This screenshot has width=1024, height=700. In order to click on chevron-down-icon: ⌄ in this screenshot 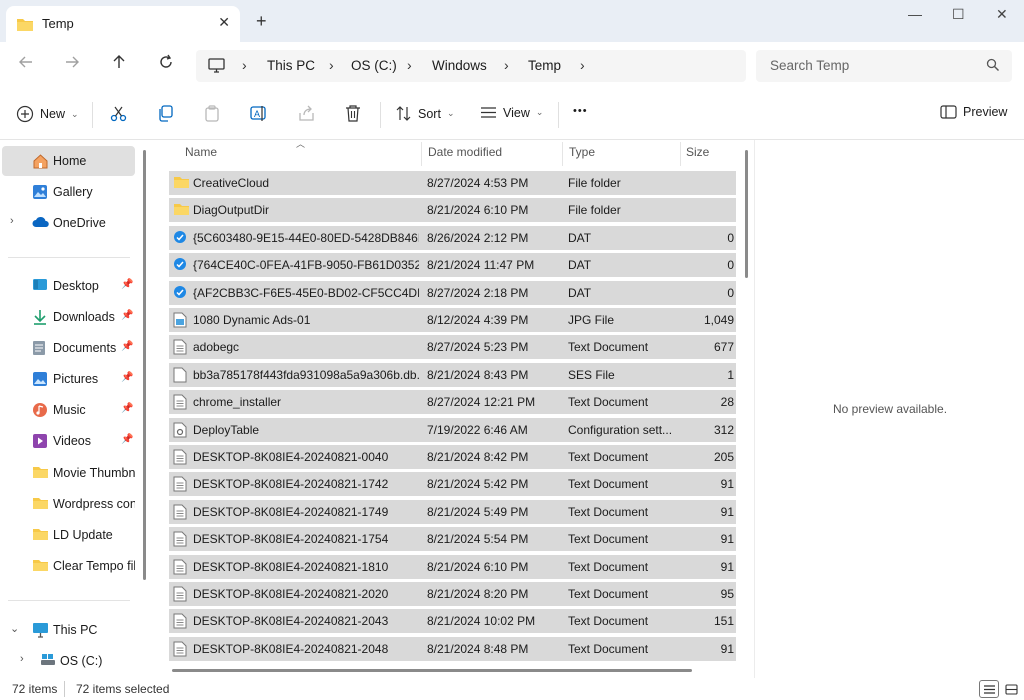, I will do `click(14, 628)`.